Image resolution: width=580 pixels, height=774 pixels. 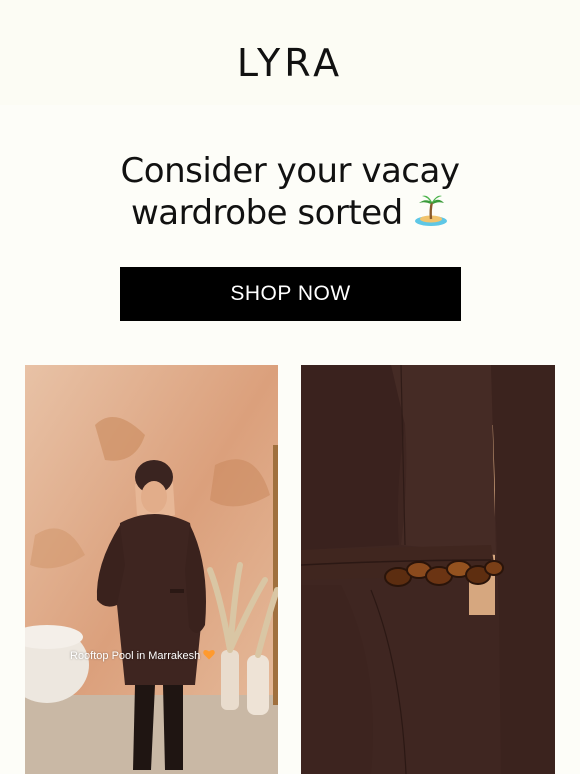 I want to click on orange-heart-icon, so click(x=209, y=654).